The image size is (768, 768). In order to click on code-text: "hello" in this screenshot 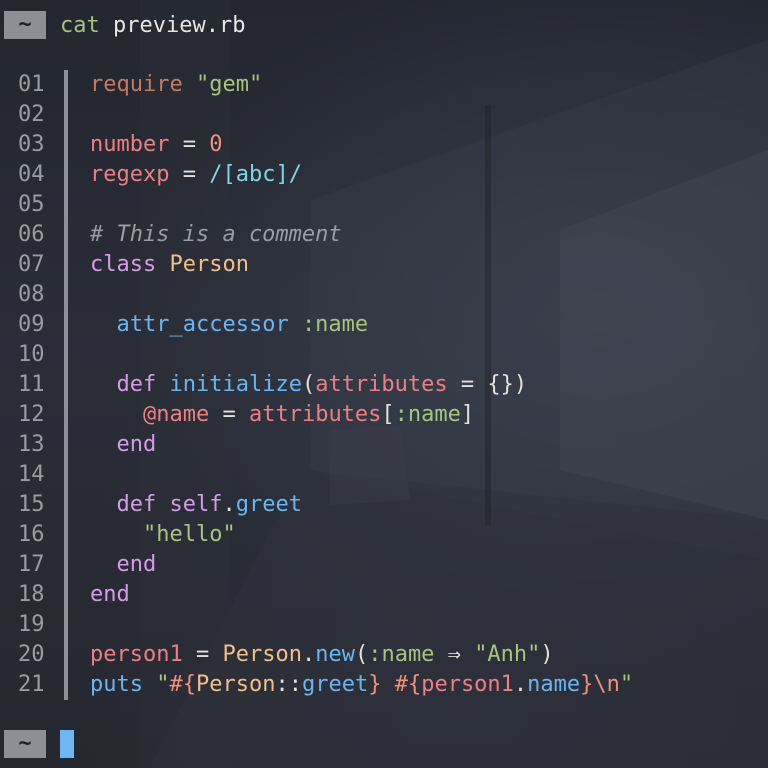, I will do `click(163, 535)`.